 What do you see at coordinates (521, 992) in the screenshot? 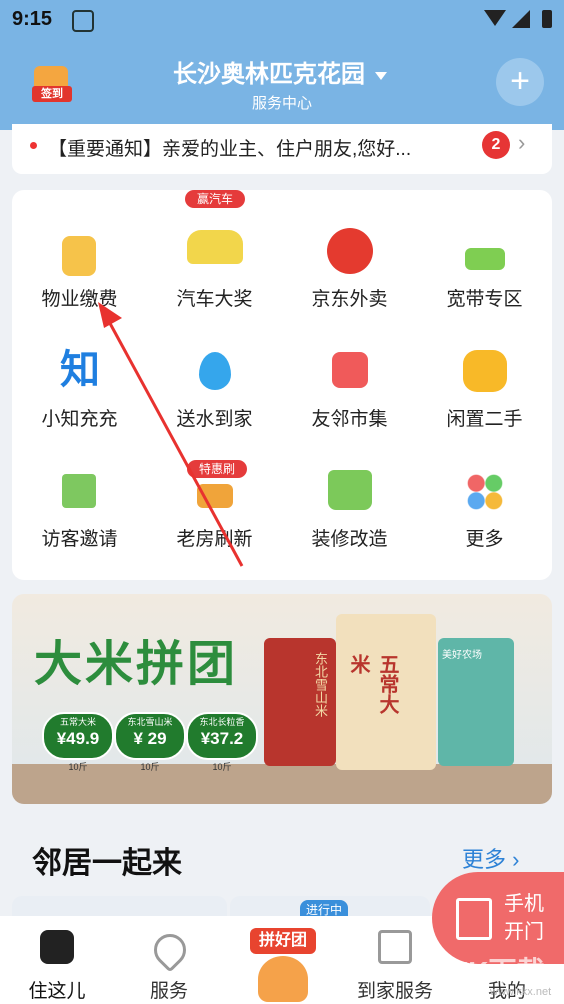
I see `watermark-url: www.kkx.net` at bounding box center [521, 992].